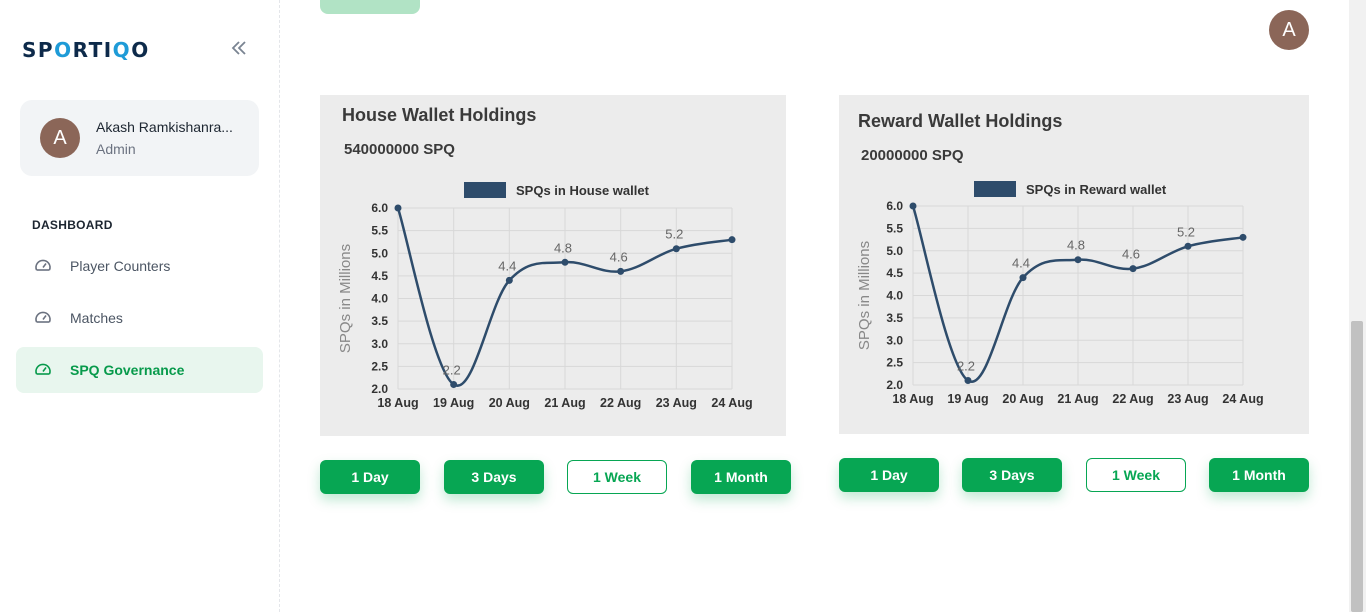  What do you see at coordinates (96, 318) in the screenshot?
I see `sidebar-item-label: Matches` at bounding box center [96, 318].